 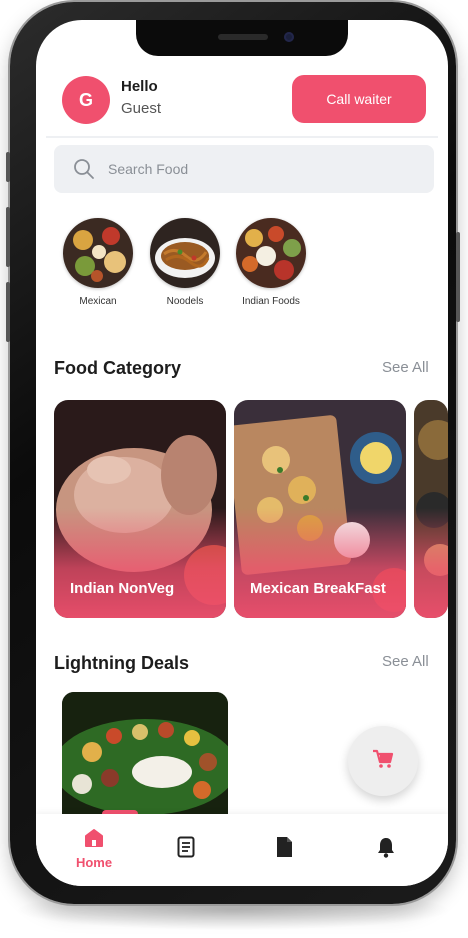 I want to click on cart-icon, so click(x=383, y=761).